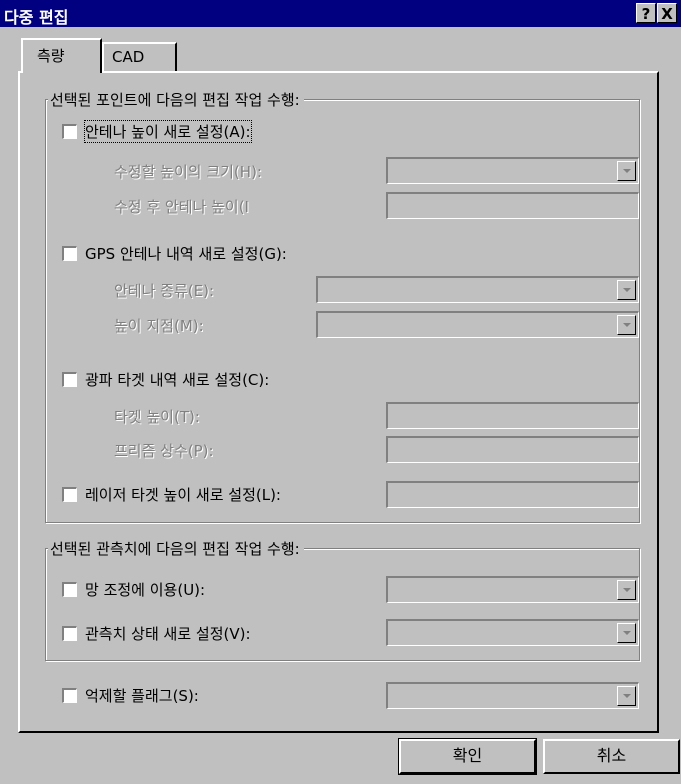 Image resolution: width=681 pixels, height=784 pixels. Describe the element at coordinates (646, 13) in the screenshot. I see `help-button: ?` at that location.